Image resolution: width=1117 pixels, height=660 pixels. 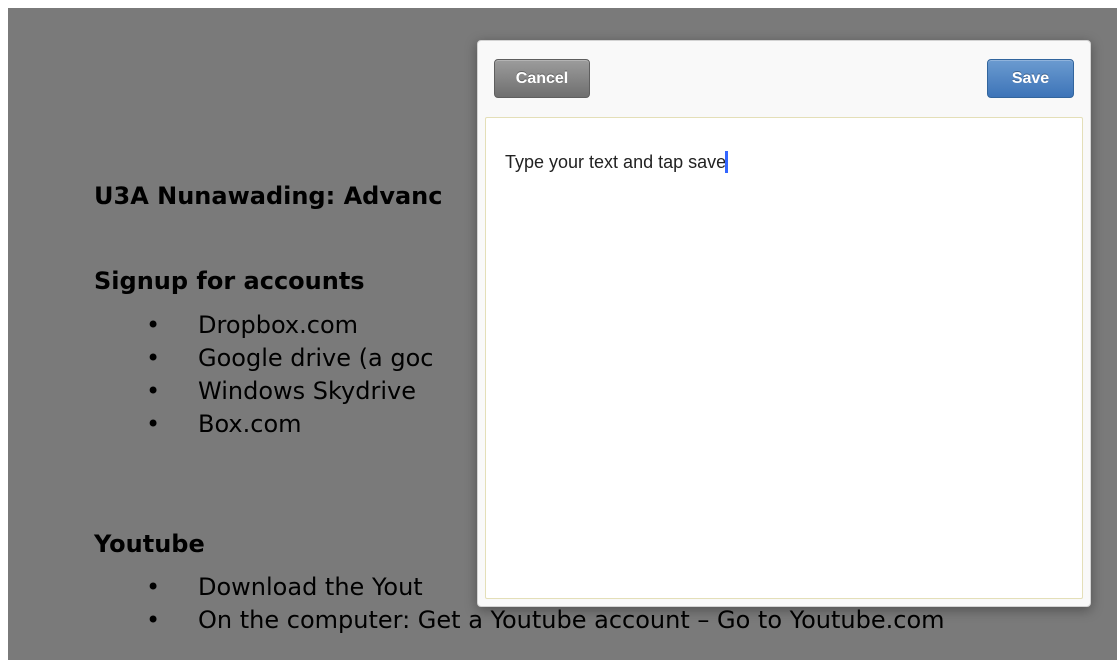 What do you see at coordinates (307, 391) in the screenshot?
I see `list-item-label: Windows Skydrive` at bounding box center [307, 391].